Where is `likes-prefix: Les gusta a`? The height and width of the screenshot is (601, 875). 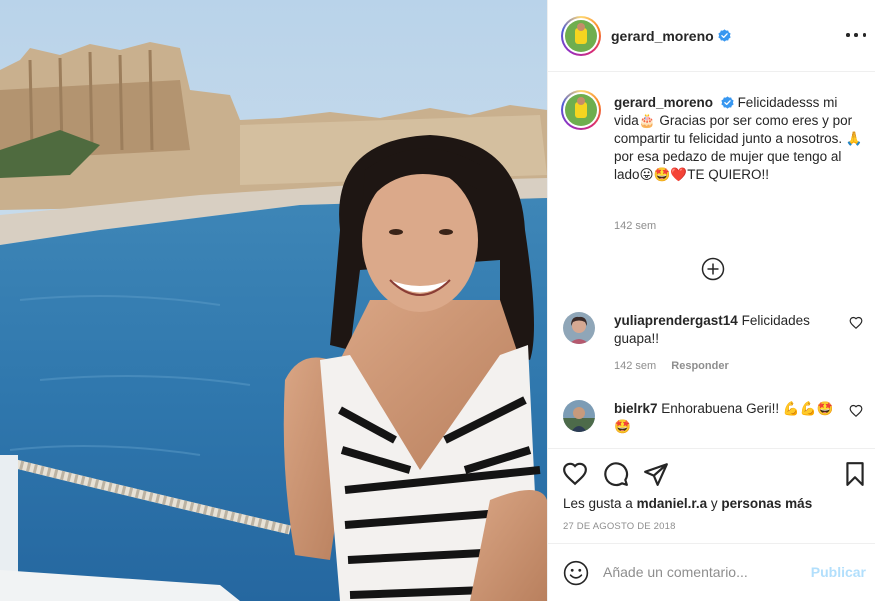
likes-prefix: Les gusta a is located at coordinates (598, 503).